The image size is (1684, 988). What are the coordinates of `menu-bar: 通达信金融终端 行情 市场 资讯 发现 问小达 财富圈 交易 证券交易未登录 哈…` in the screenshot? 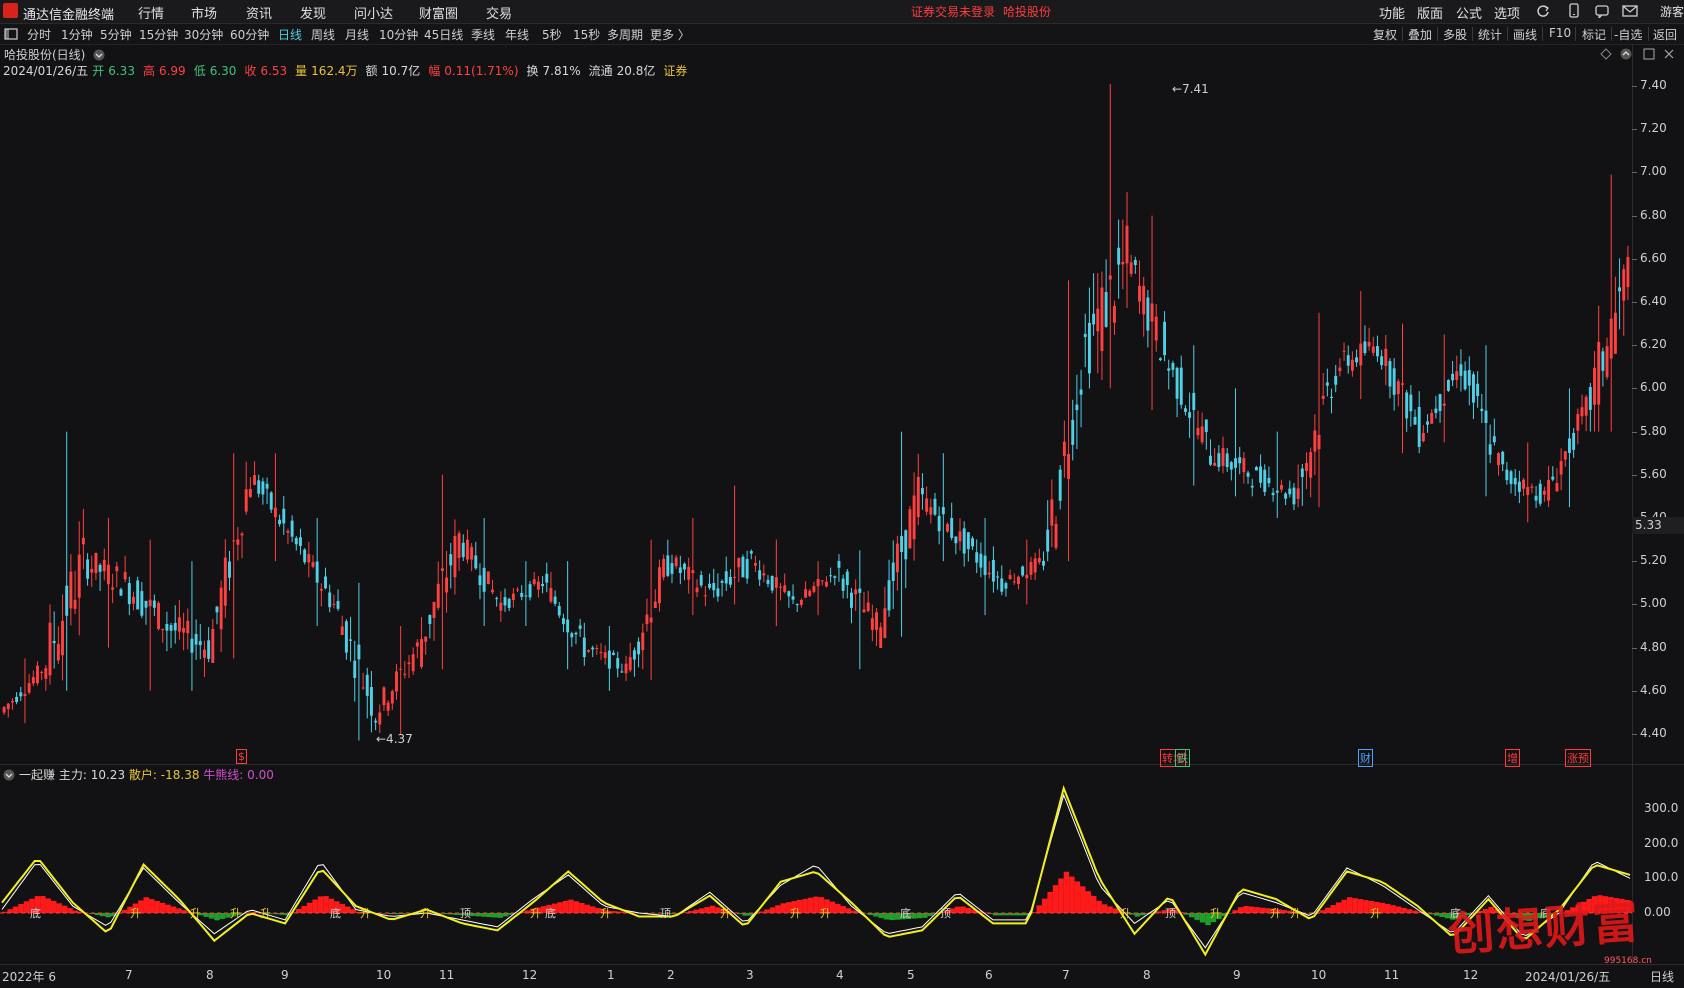 It's located at (842, 12).